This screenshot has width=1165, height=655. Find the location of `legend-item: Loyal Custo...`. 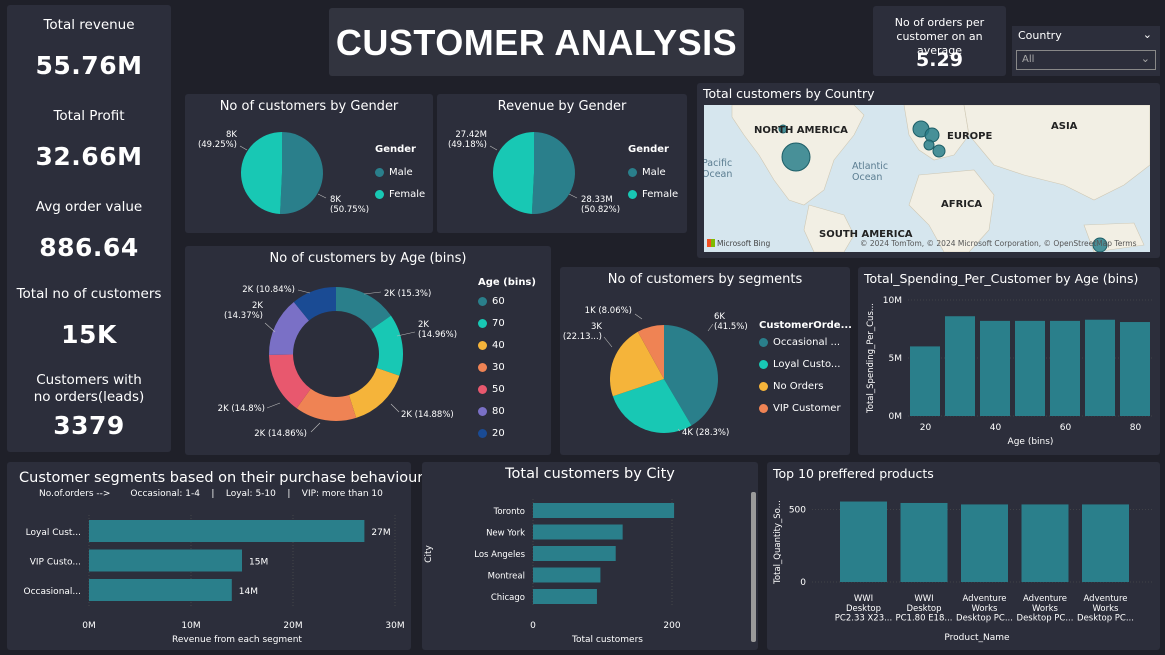

legend-item: Loyal Custo... is located at coordinates (805, 364).